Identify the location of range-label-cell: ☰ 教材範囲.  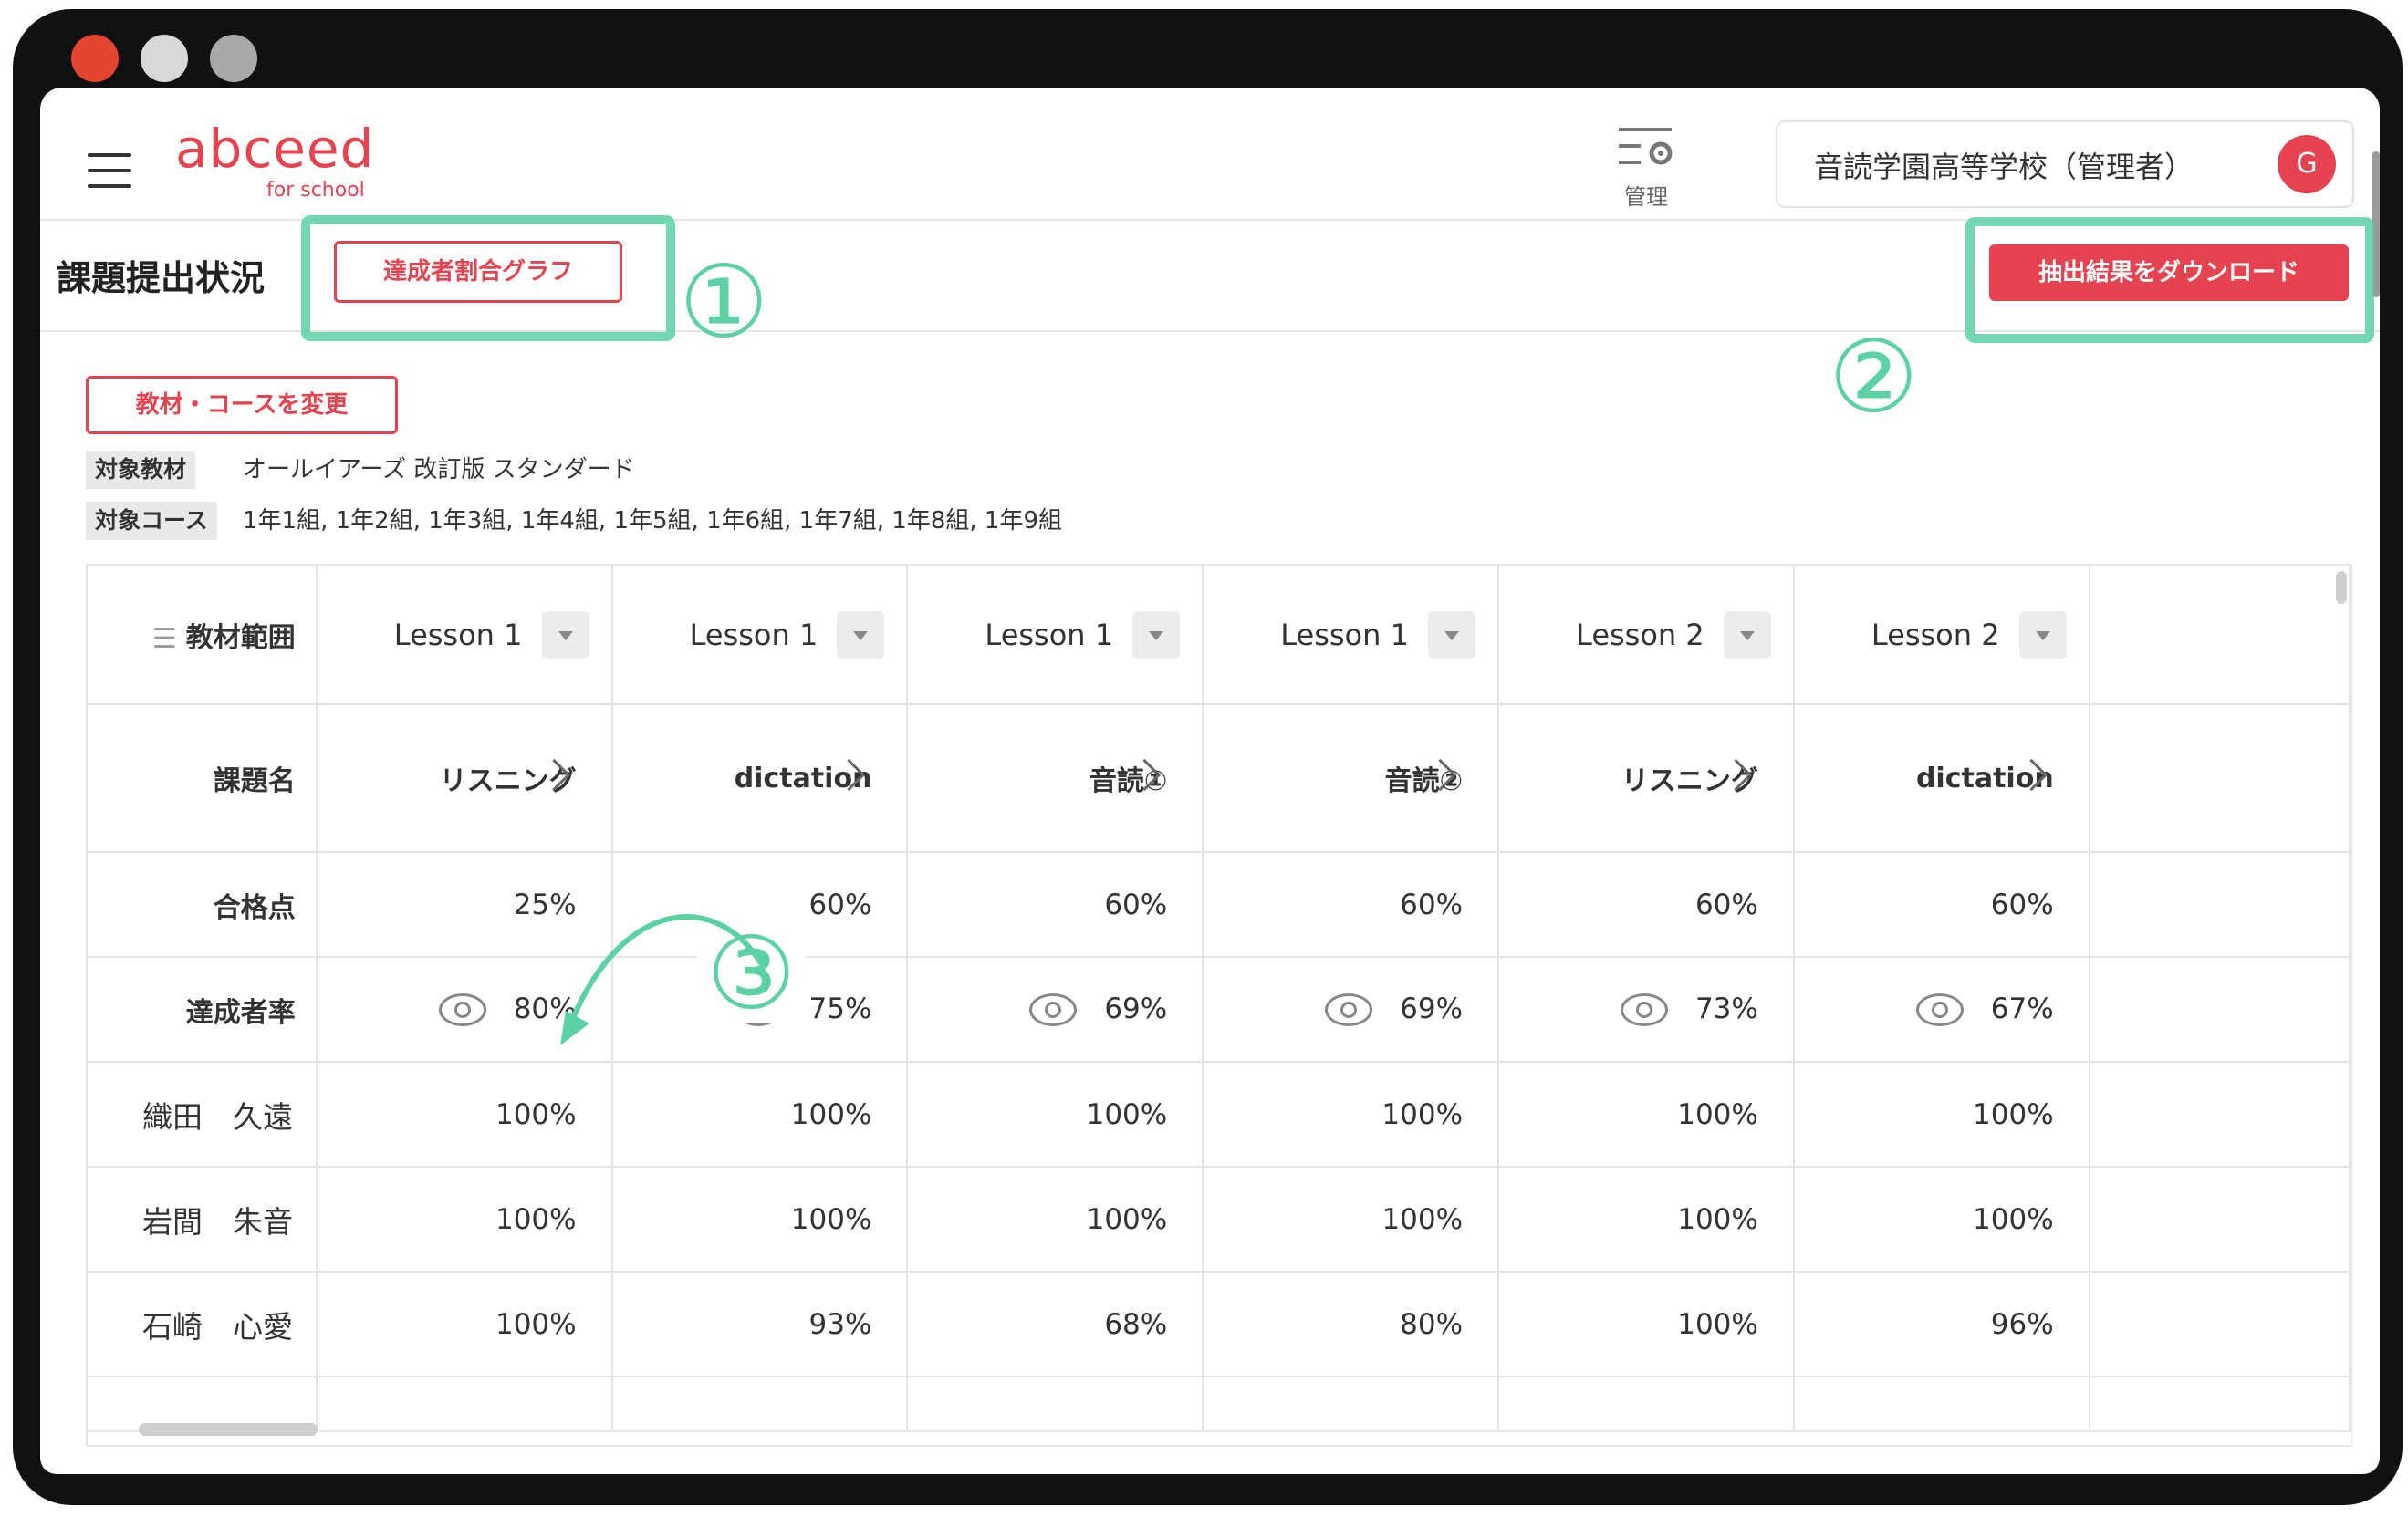
(203, 635).